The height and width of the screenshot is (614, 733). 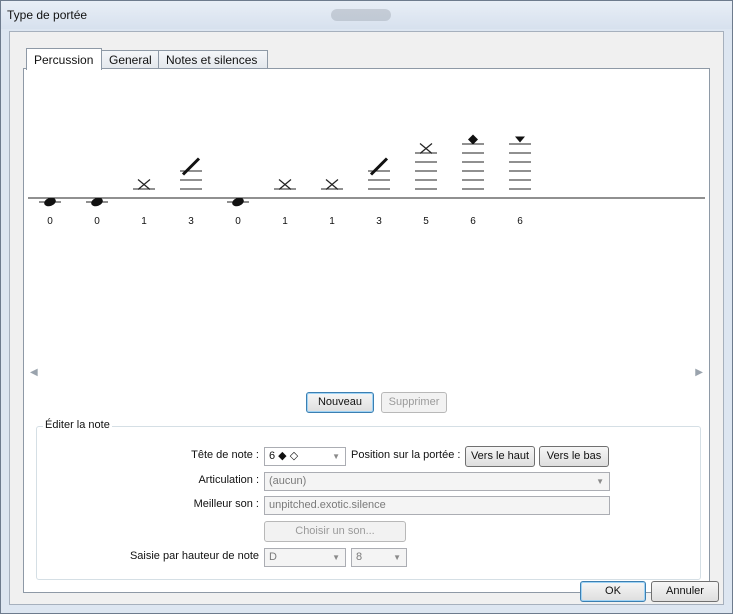 I want to click on best-sound-field: unpitched.exotic.silence, so click(x=437, y=505).